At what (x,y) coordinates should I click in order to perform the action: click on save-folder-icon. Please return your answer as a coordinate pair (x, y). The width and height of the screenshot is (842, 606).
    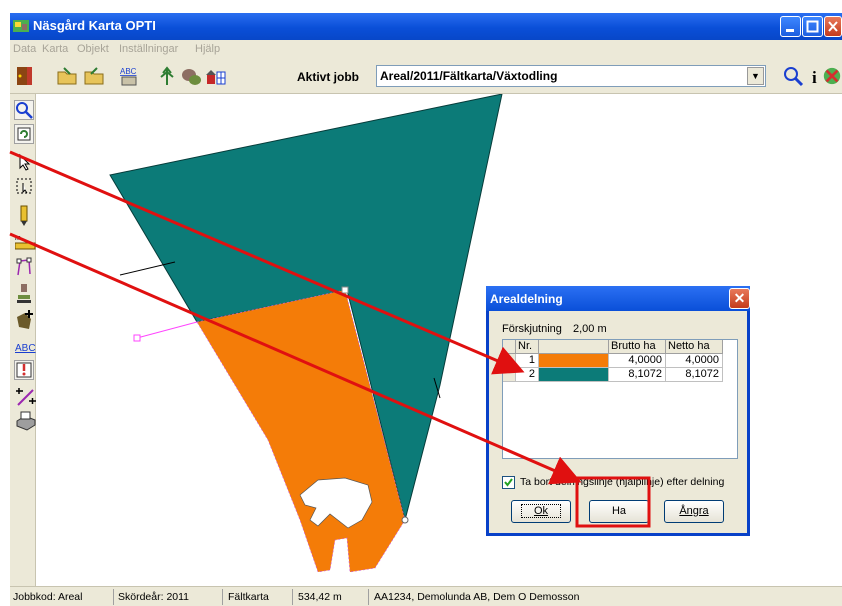
    Looking at the image, I should click on (94, 76).